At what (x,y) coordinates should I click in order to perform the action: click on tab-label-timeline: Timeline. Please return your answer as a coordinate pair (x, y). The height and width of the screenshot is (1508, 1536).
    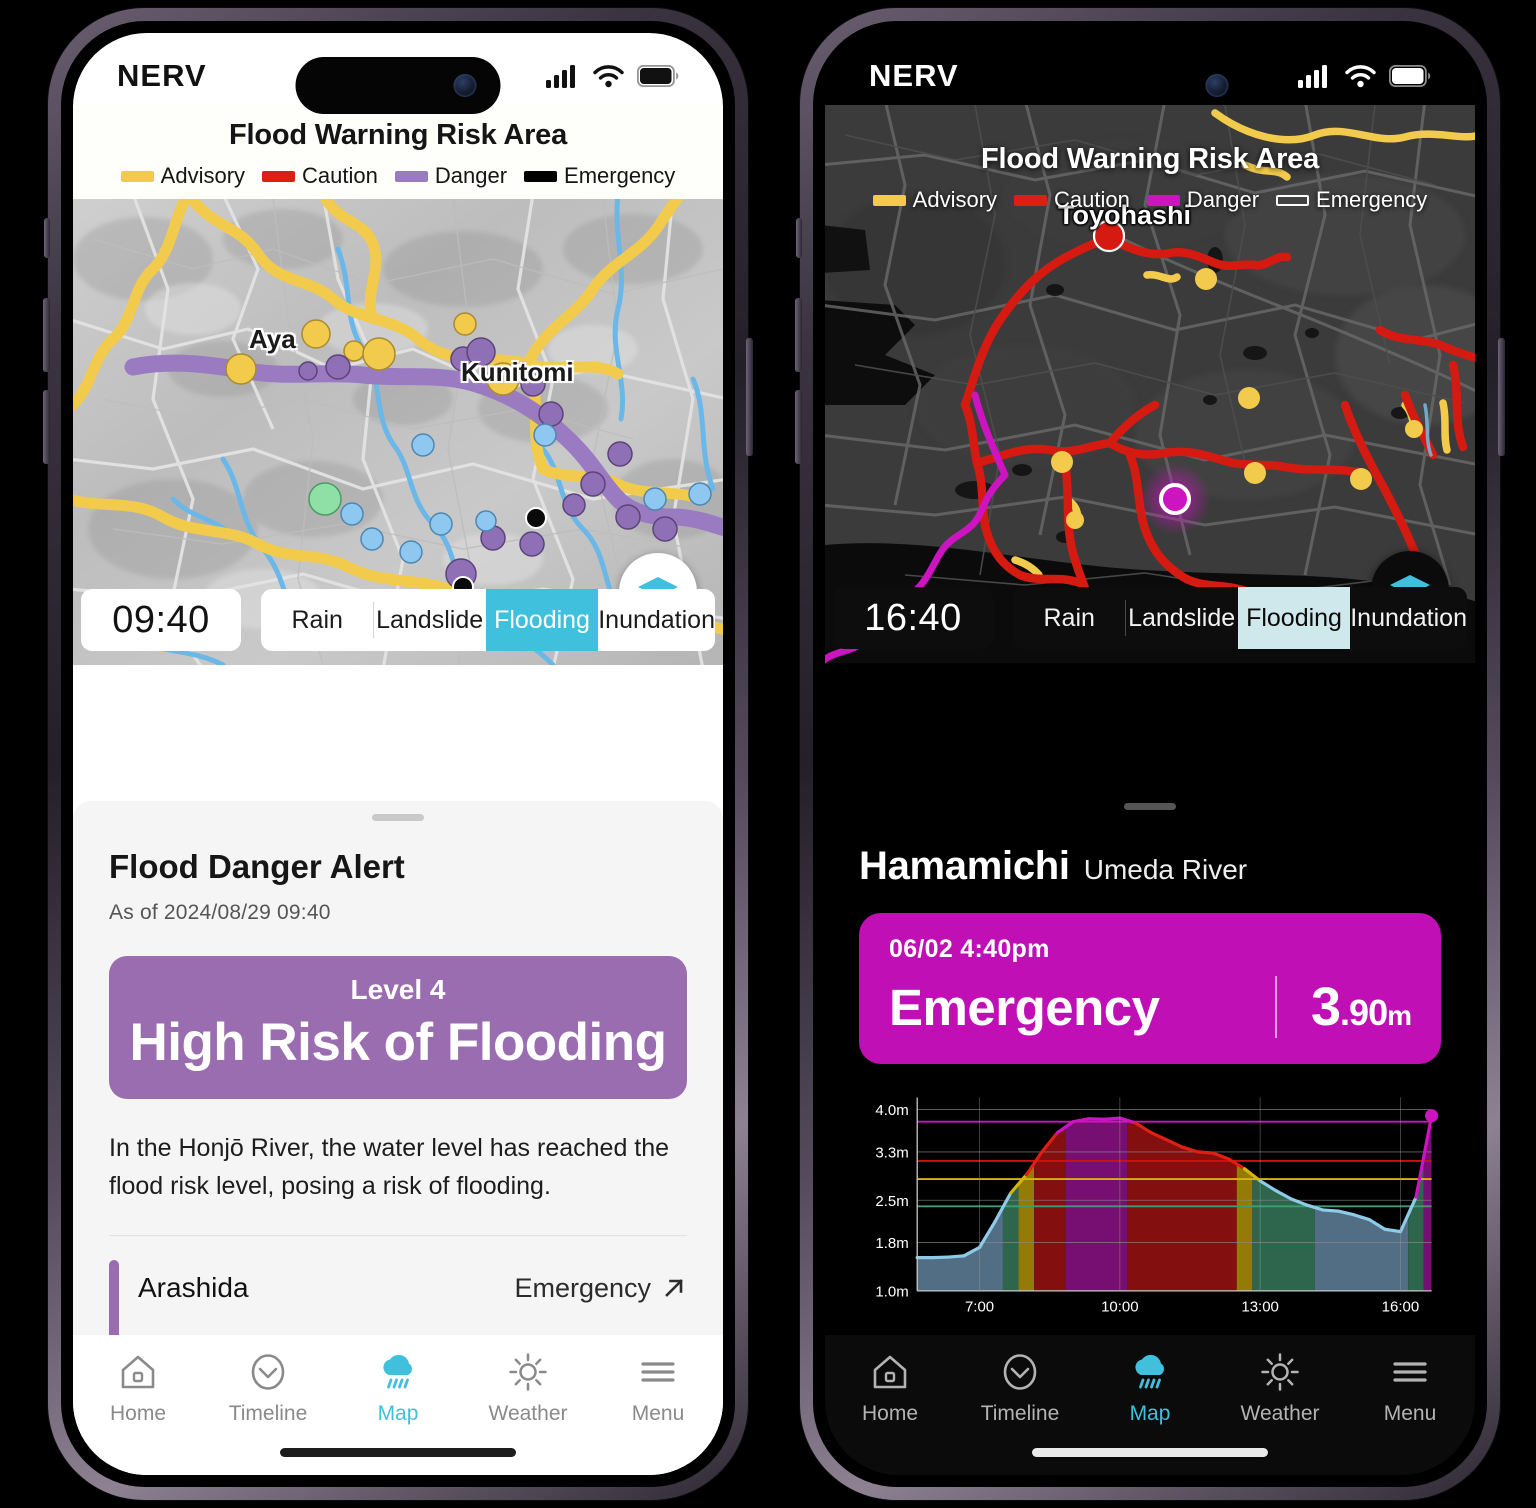
    Looking at the image, I should click on (268, 1413).